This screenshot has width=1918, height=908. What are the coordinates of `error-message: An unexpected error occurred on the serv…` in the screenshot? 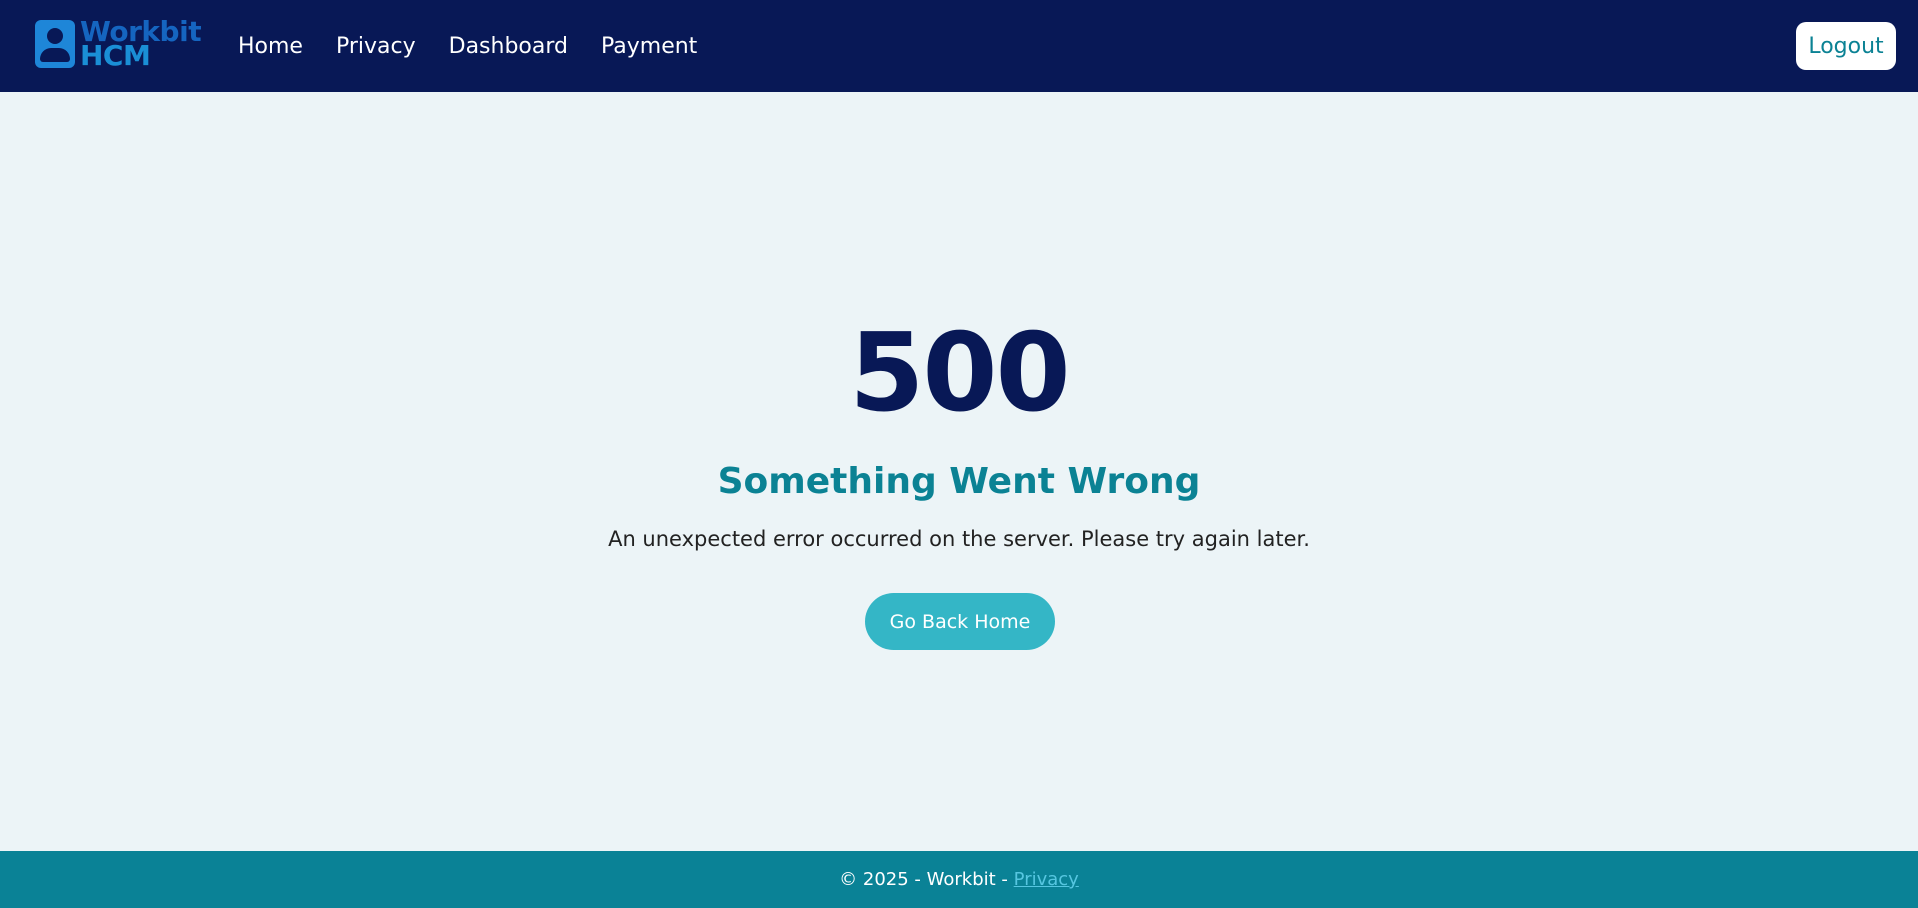 It's located at (959, 539).